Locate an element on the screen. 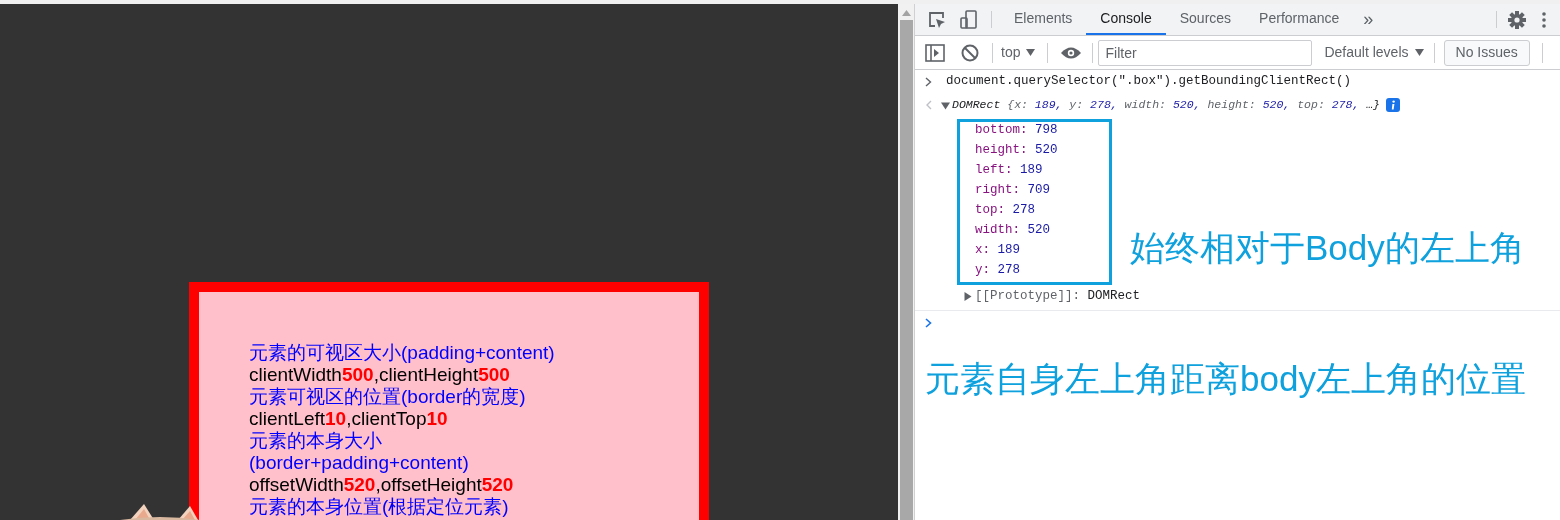 This screenshot has width=1560, height=520. caption-text: 元素的本身大小 is located at coordinates (316, 441).